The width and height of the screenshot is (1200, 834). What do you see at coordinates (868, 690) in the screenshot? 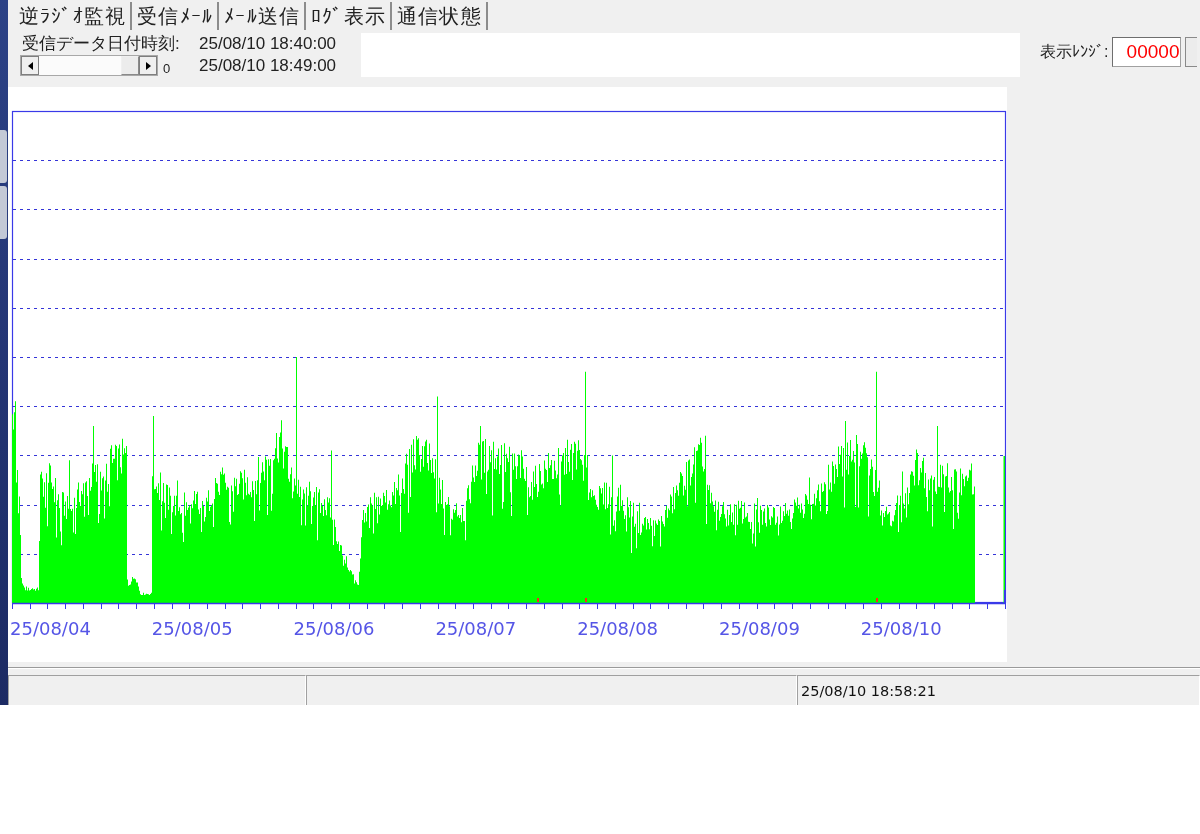
I see `status-time-text: 25/08/10 18:58:21` at bounding box center [868, 690].